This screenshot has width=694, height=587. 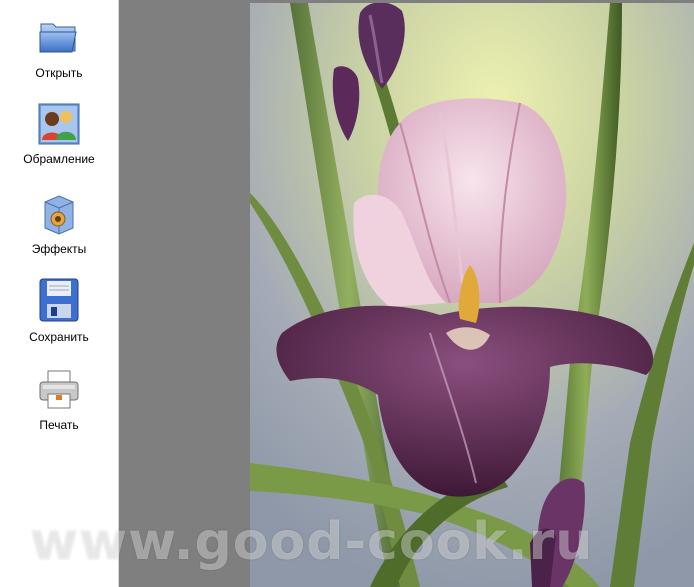 What do you see at coordinates (58, 38) in the screenshot?
I see `folder-icon` at bounding box center [58, 38].